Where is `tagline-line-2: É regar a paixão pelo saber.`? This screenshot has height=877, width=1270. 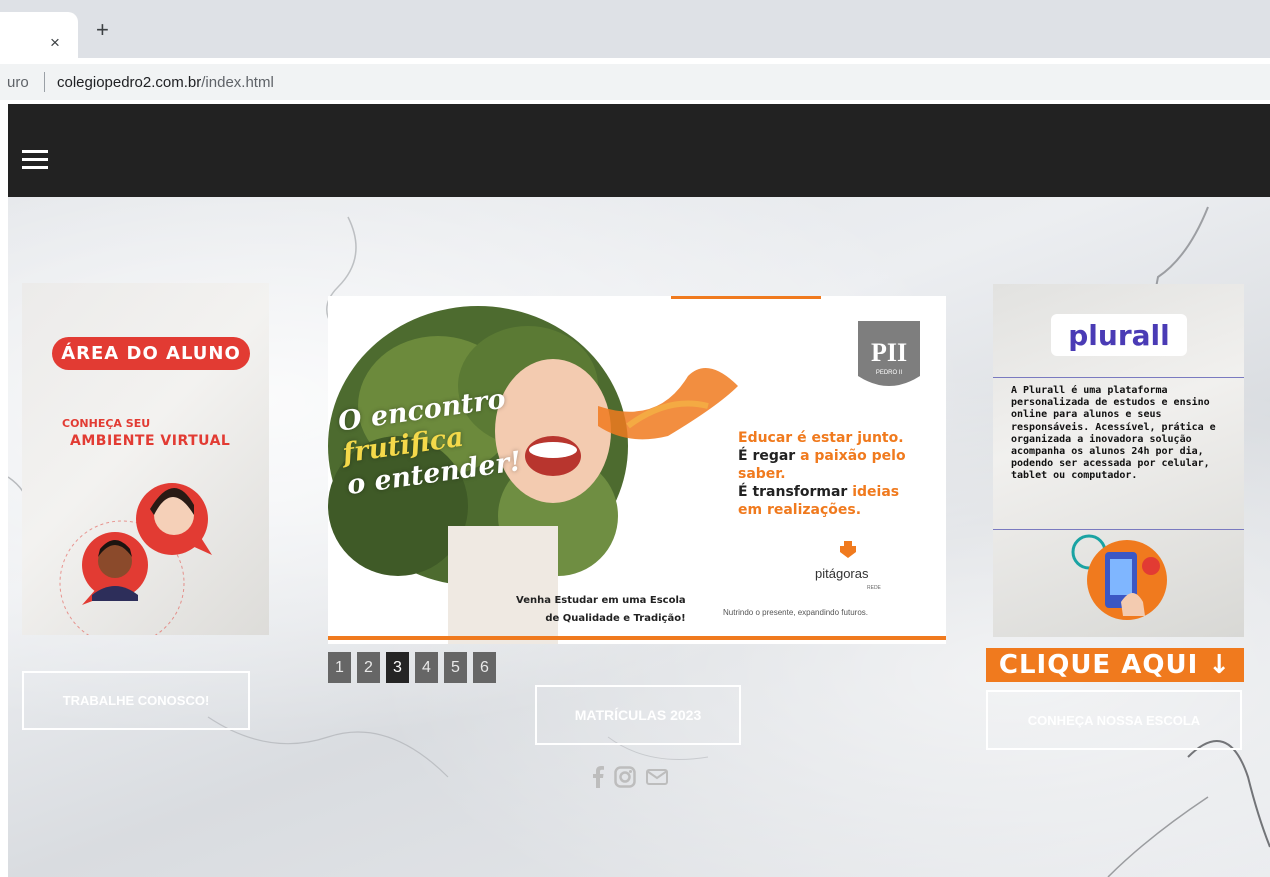 tagline-line-2: É regar a paixão pelo saber. is located at coordinates (822, 465).